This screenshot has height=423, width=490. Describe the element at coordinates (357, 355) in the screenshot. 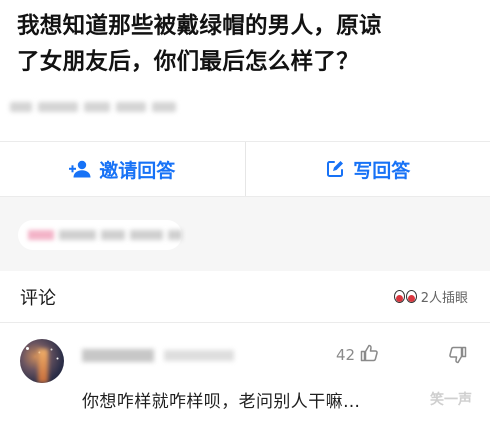

I see `like-button: 42` at that location.